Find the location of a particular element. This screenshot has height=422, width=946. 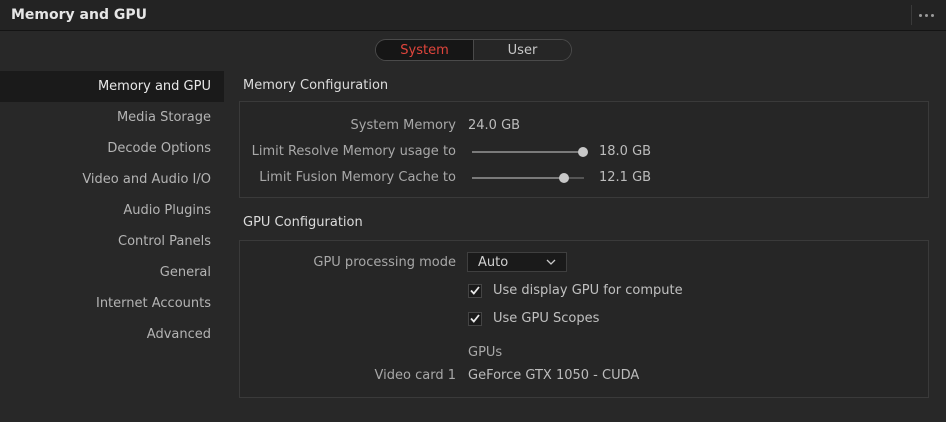

resolve-memory-label: Limit Resolve Memory usage to is located at coordinates (353, 151).